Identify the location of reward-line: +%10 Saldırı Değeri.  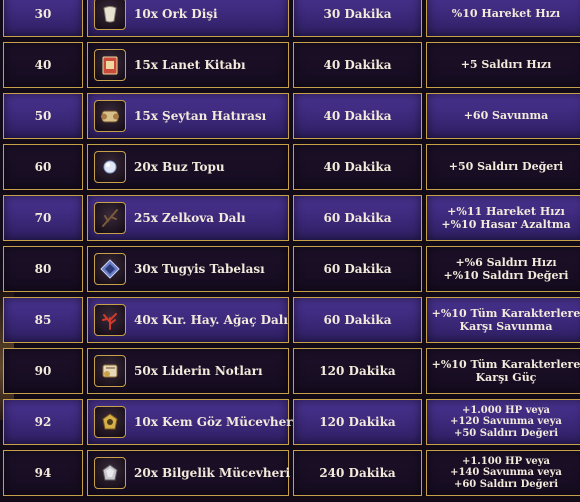
(506, 275).